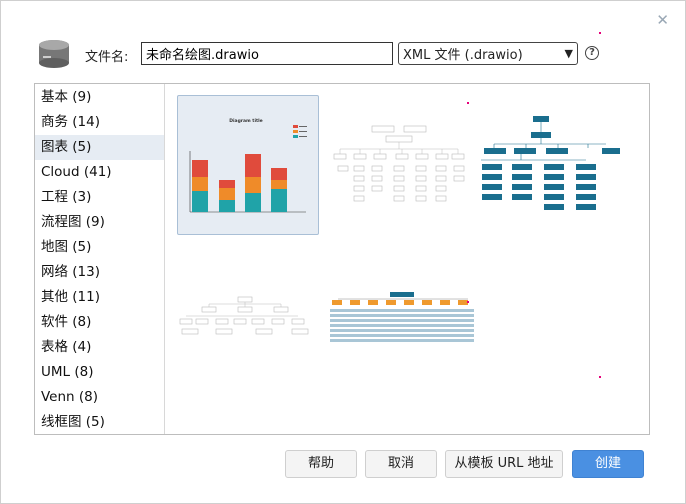 This screenshot has height=504, width=686. I want to click on category-item: 其他 (11), so click(99, 297).